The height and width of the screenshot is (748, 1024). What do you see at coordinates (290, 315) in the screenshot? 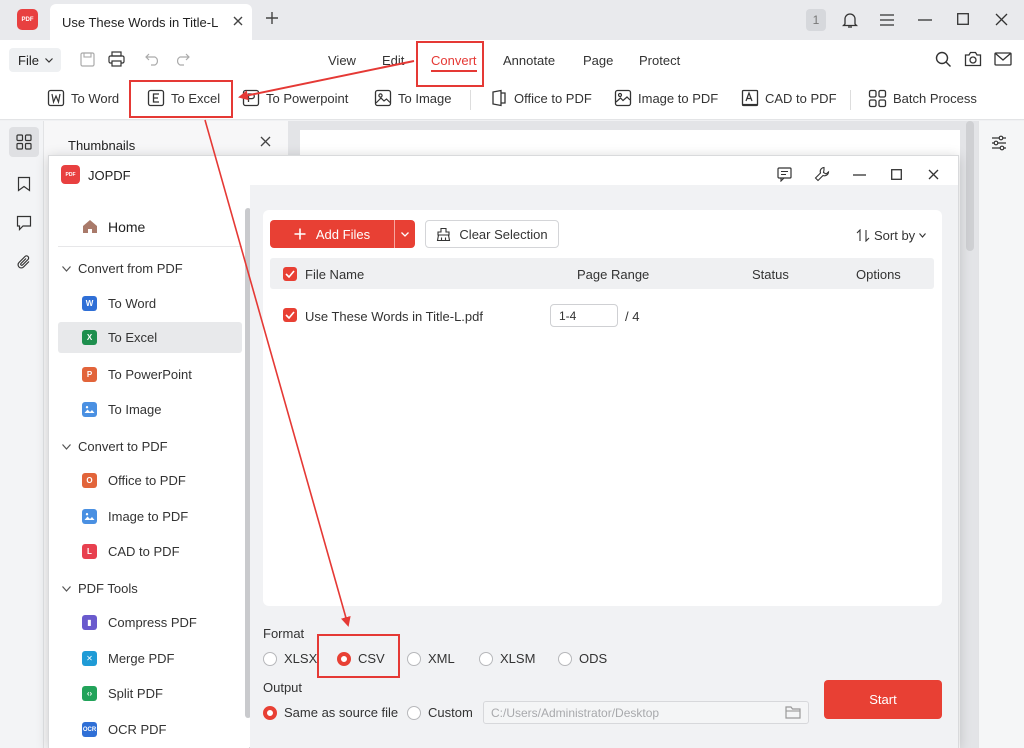
I see `file-row-checkbox` at bounding box center [290, 315].